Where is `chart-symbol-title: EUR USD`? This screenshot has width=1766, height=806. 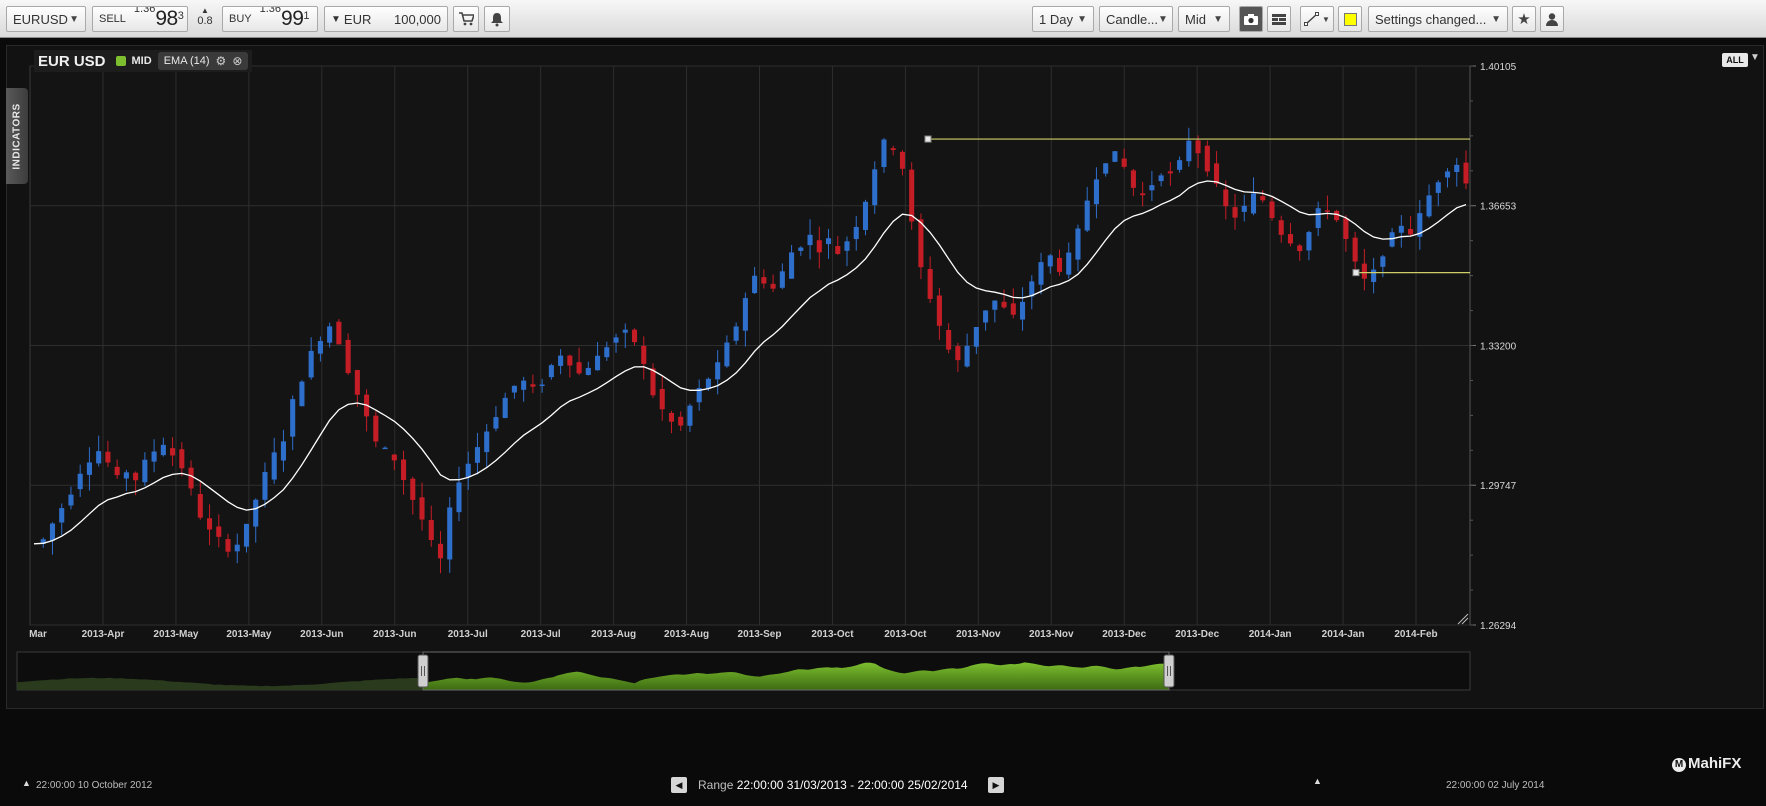
chart-symbol-title: EUR USD is located at coordinates (72, 61).